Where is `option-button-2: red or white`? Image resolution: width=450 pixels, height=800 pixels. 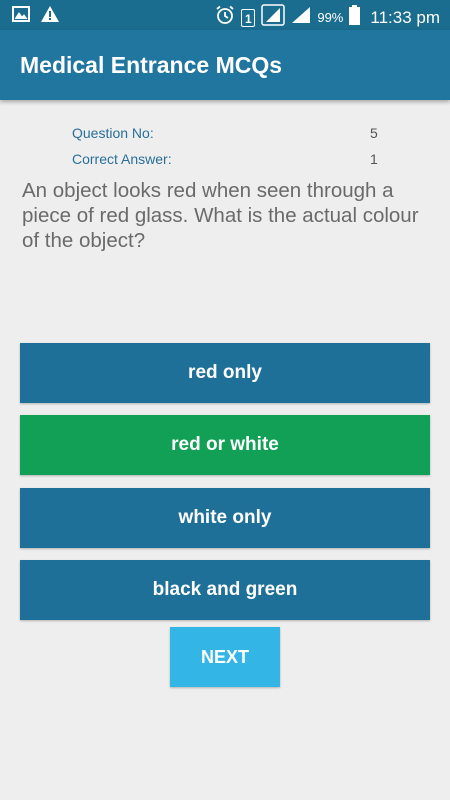
option-button-2: red or white is located at coordinates (225, 445).